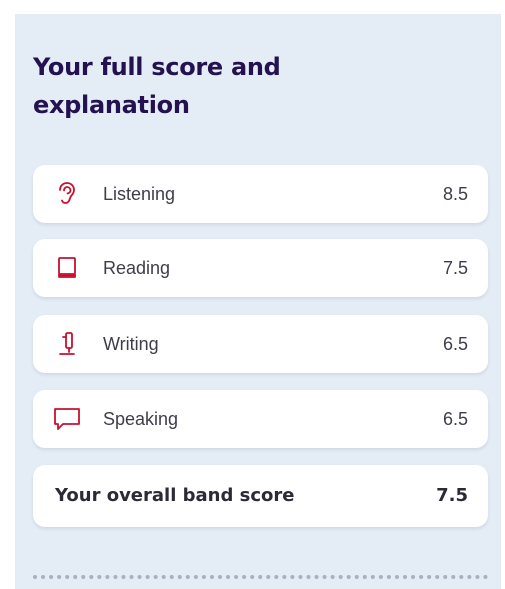  Describe the element at coordinates (67, 194) in the screenshot. I see `ear-icon` at that location.